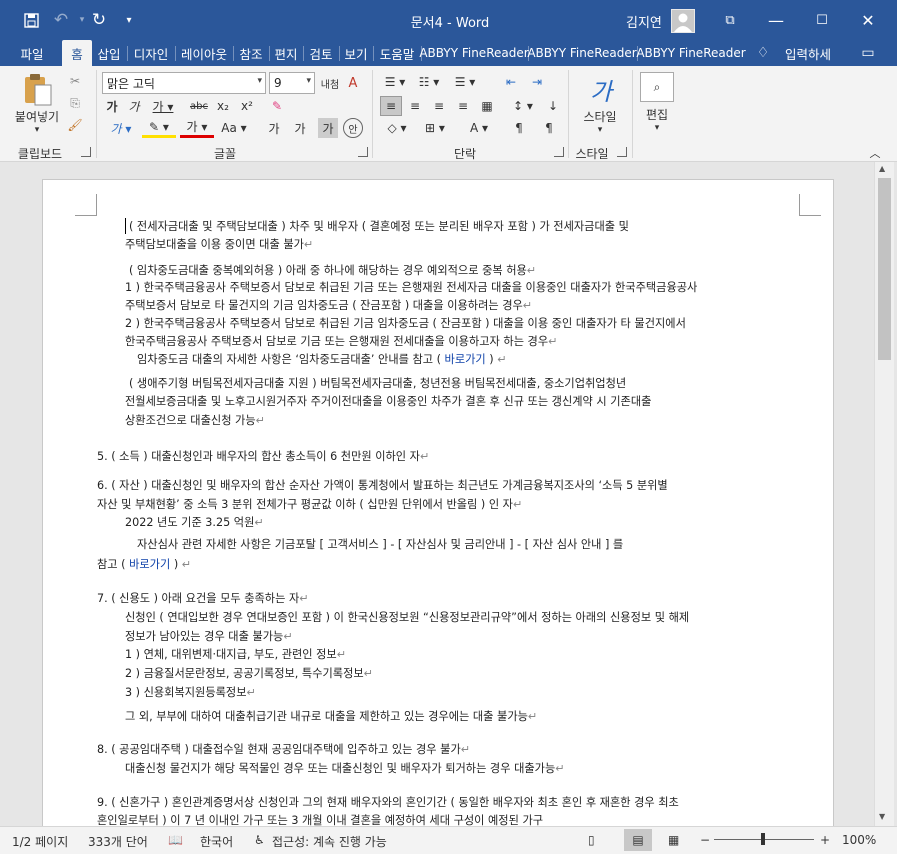 The height and width of the screenshot is (854, 897). I want to click on zoom-out-icon: −, so click(705, 840).